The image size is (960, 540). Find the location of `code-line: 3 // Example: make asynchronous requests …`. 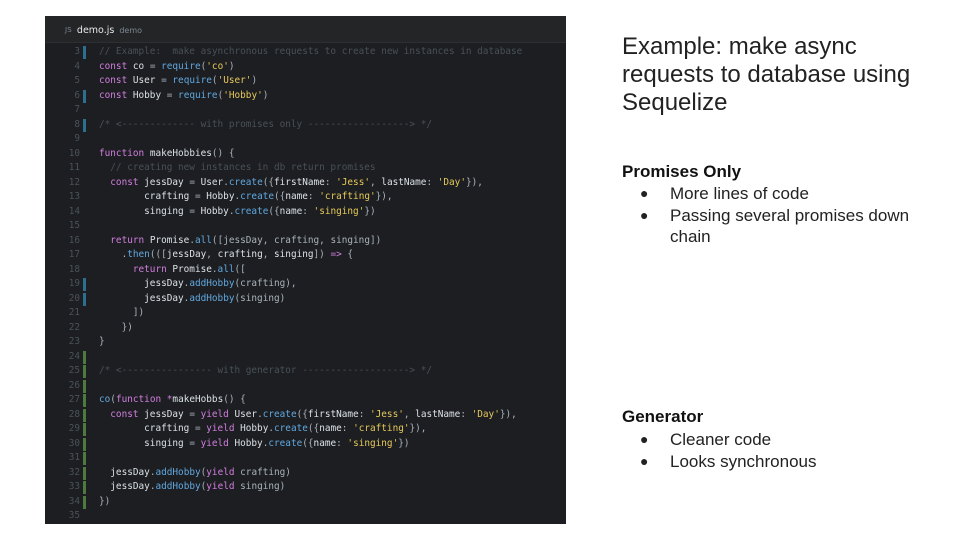

code-line: 3 // Example: make asynchronous requests … is located at coordinates (305, 52).